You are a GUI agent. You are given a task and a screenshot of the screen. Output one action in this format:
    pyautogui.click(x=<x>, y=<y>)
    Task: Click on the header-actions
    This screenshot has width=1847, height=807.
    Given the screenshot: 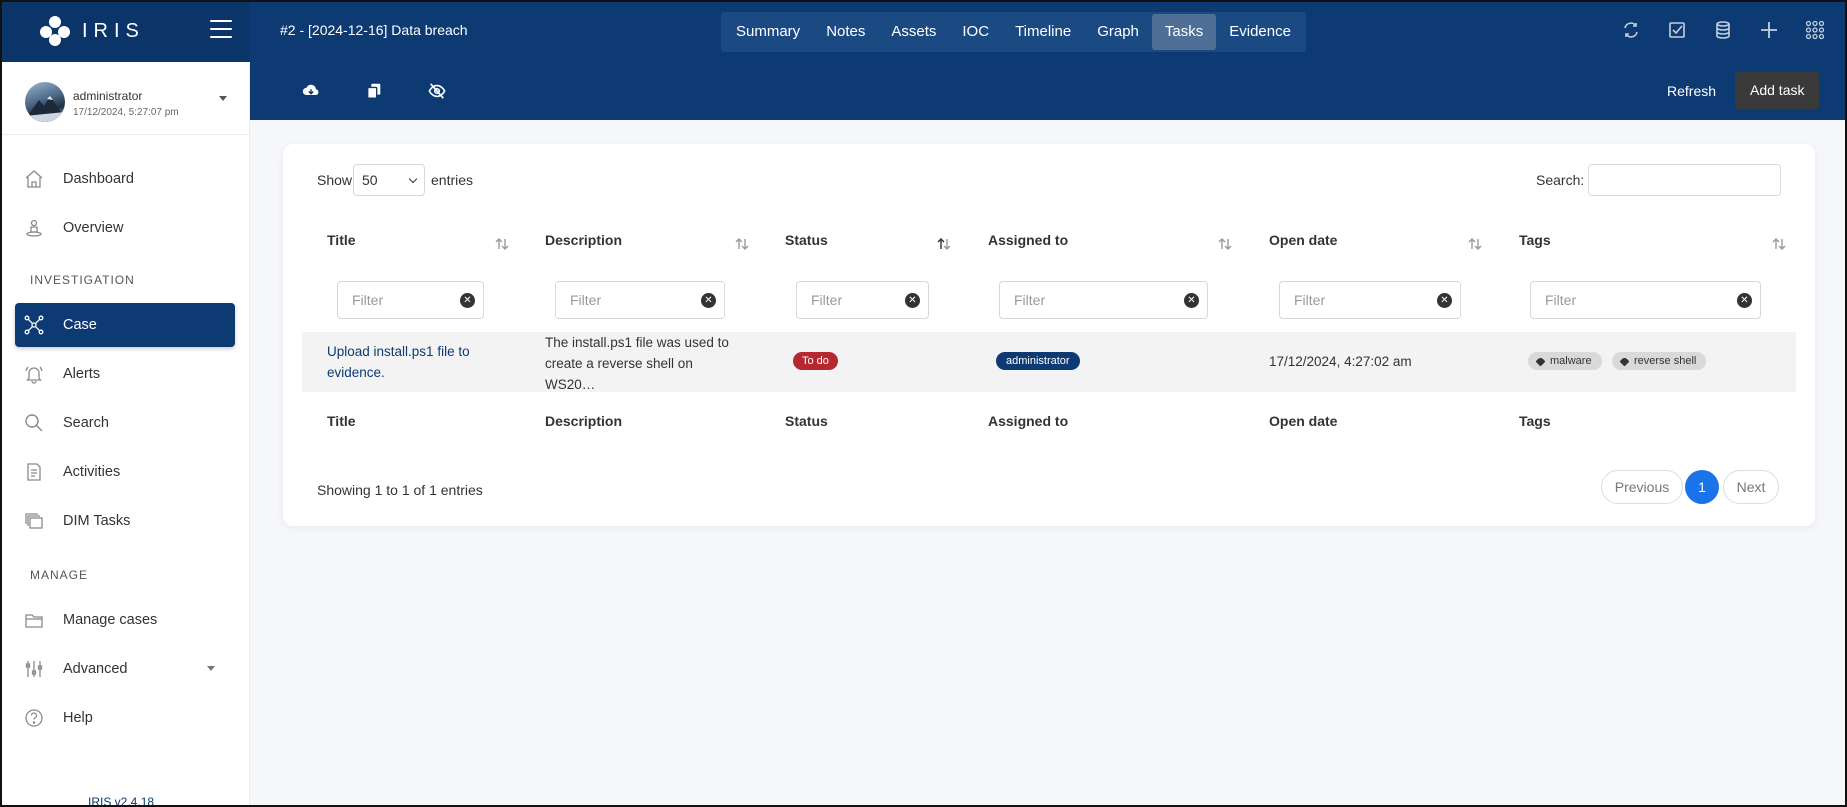 What is the action you would take?
    pyautogui.click(x=1723, y=30)
    